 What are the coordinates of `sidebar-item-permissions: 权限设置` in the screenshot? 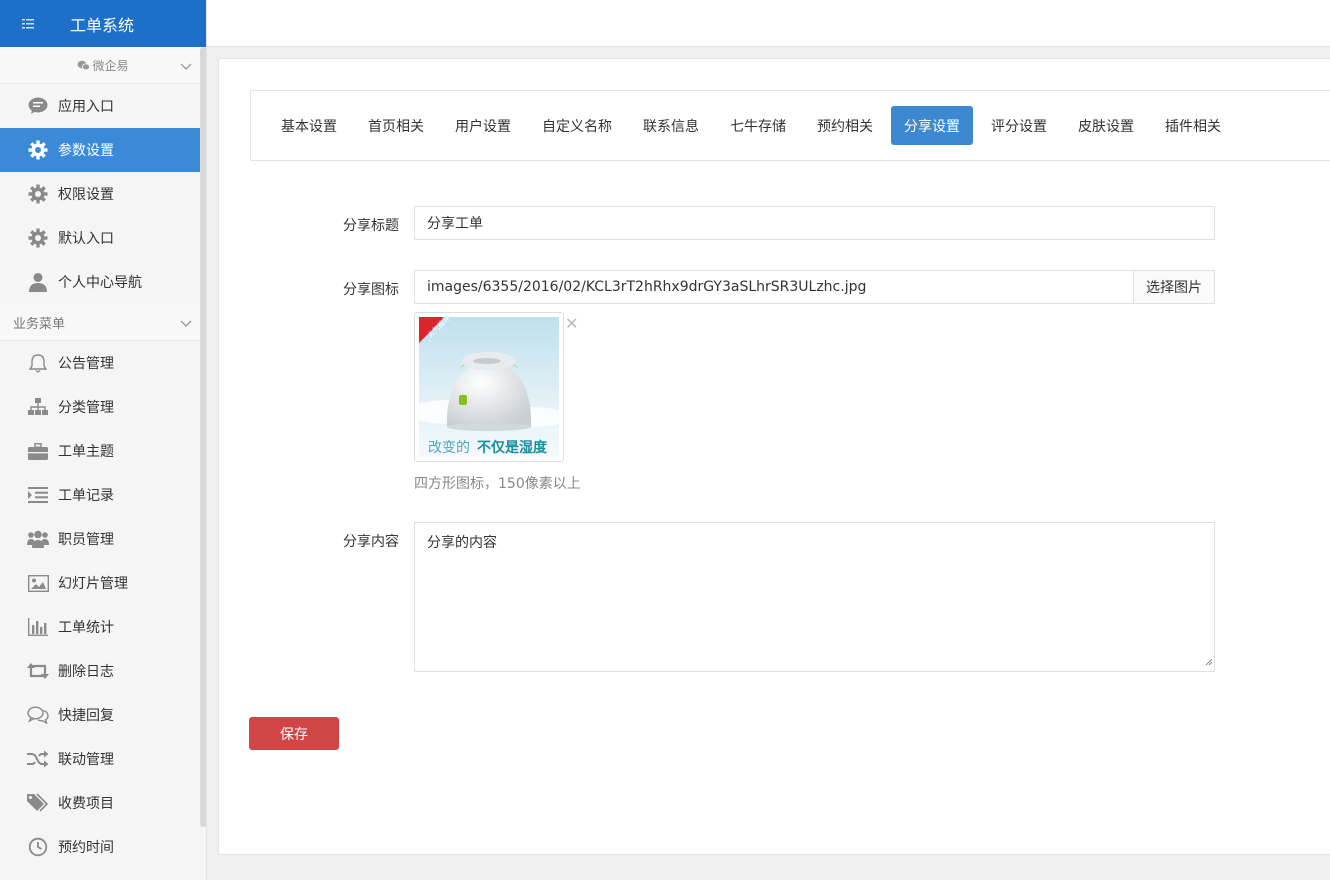 It's located at (103, 194).